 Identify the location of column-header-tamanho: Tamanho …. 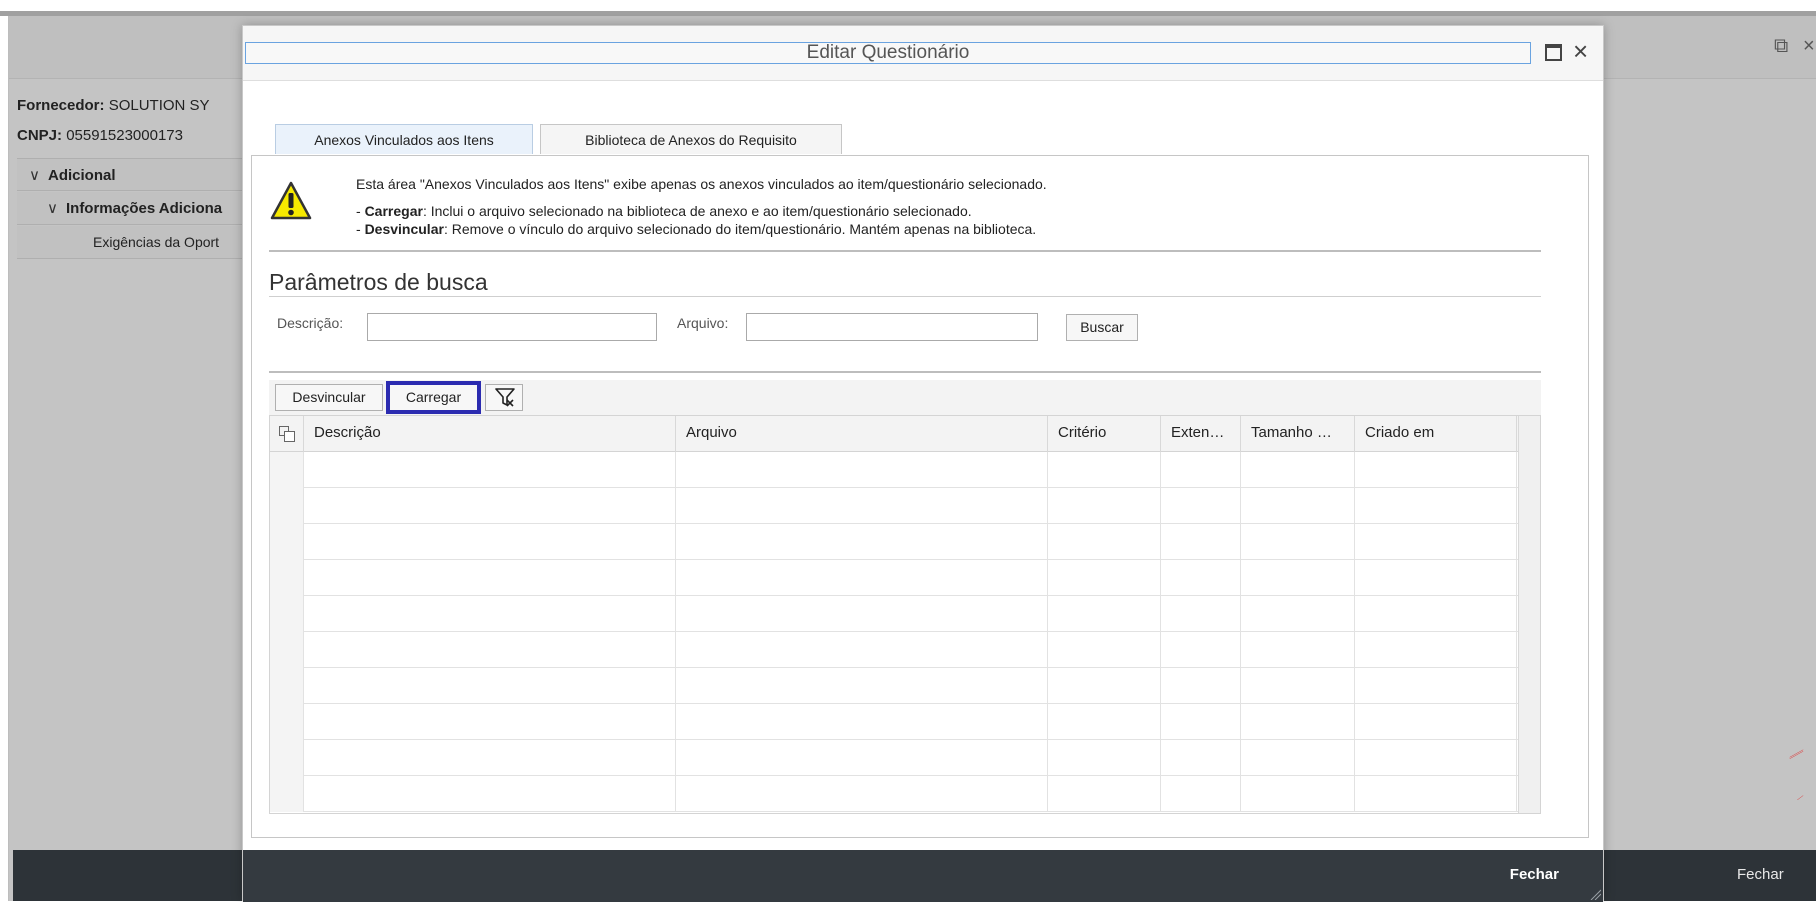
(1298, 434).